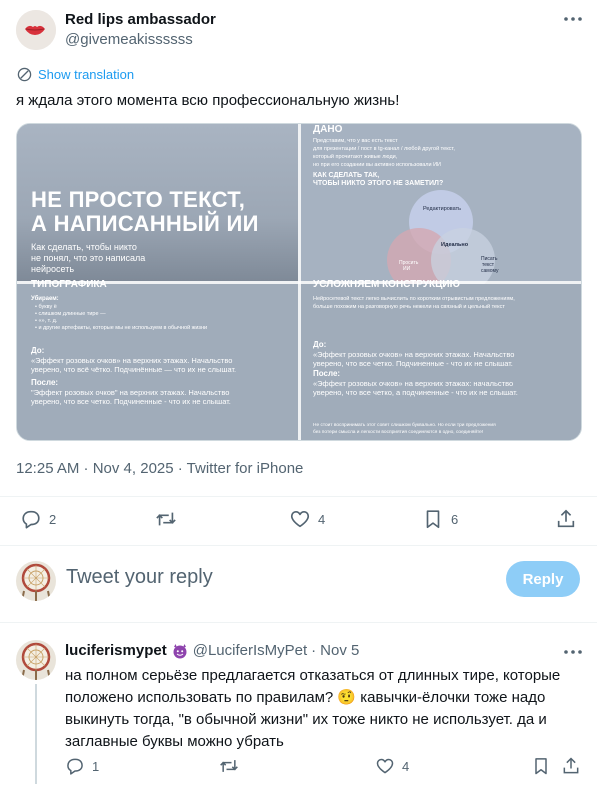  I want to click on reply-submit-button: Reply, so click(543, 579).